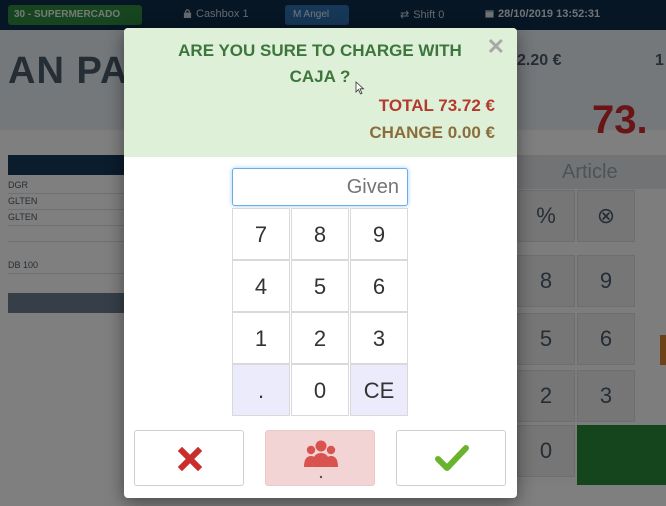  Describe the element at coordinates (432, 132) in the screenshot. I see `change-amount: CHANGE 0.00 €` at that location.